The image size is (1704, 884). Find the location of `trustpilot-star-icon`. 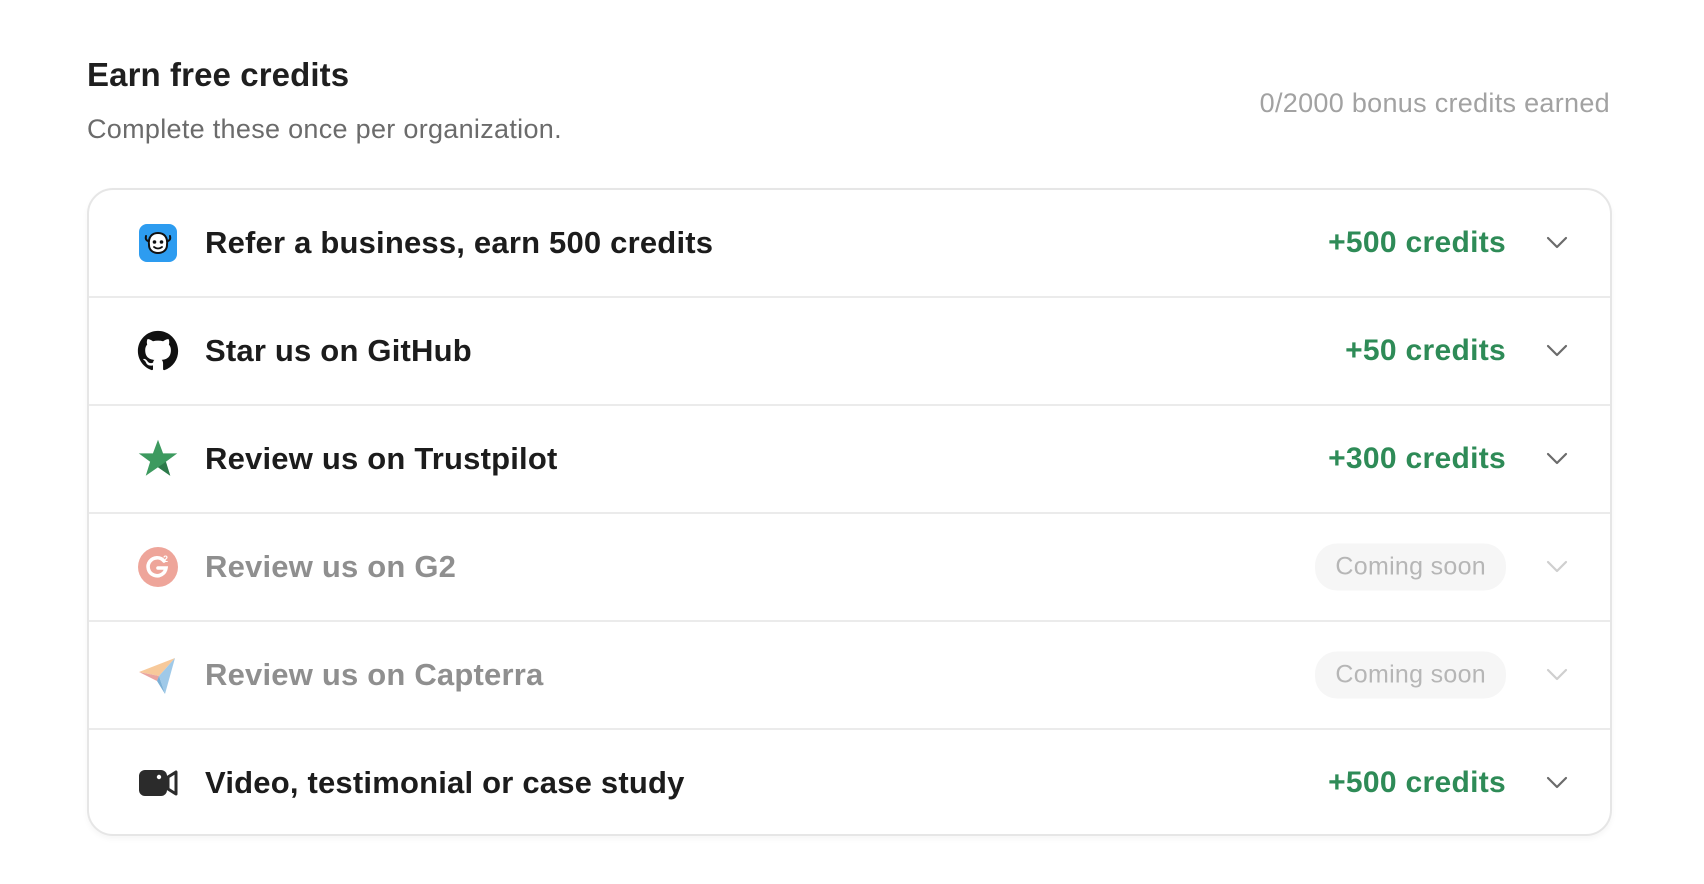

trustpilot-star-icon is located at coordinates (158, 459).